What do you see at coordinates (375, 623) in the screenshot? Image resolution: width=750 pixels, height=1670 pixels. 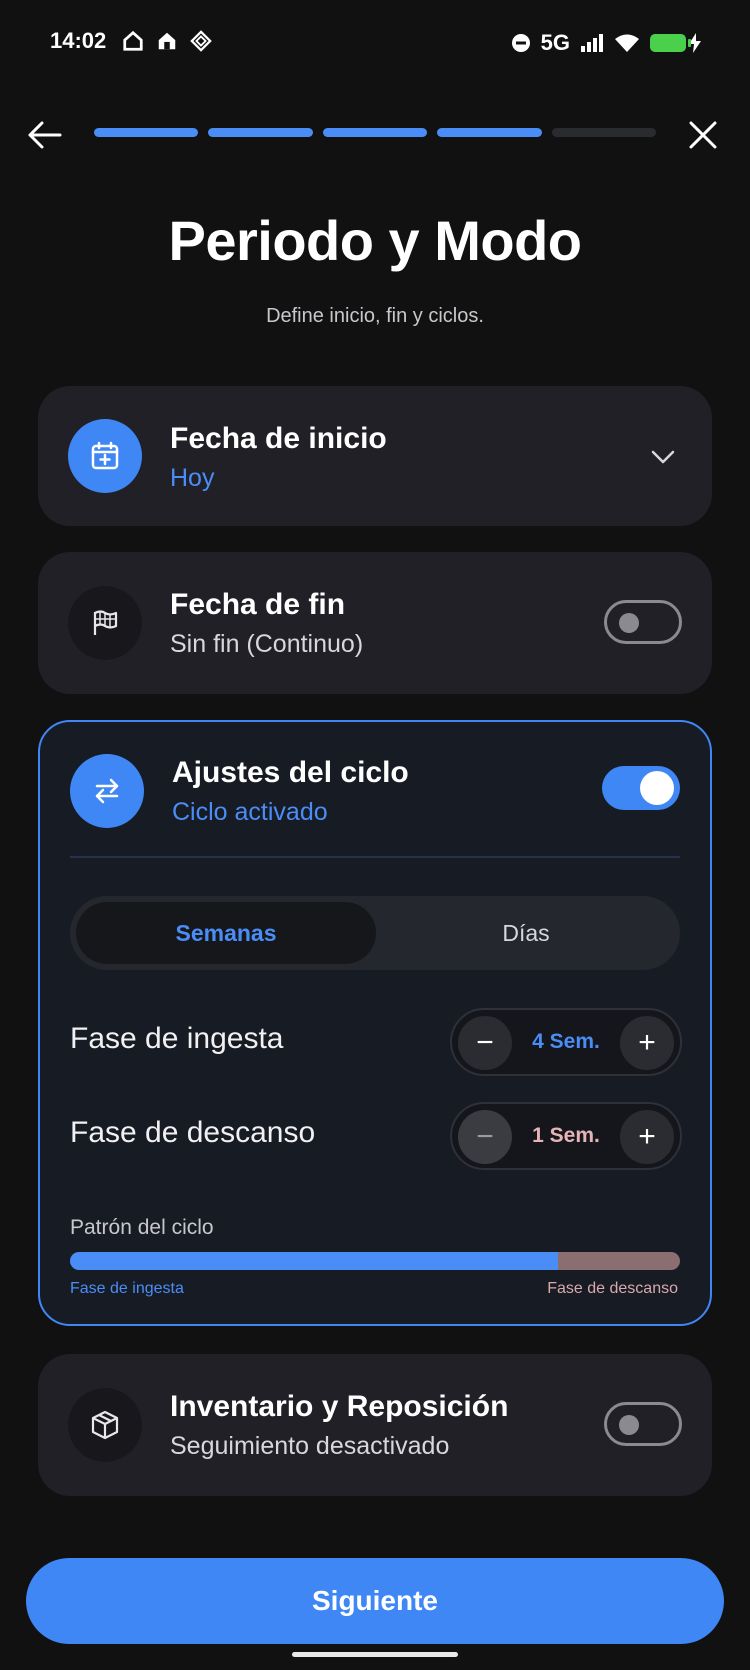 I see `end-date-card: Fecha de fin Sin fin (Continuo)` at bounding box center [375, 623].